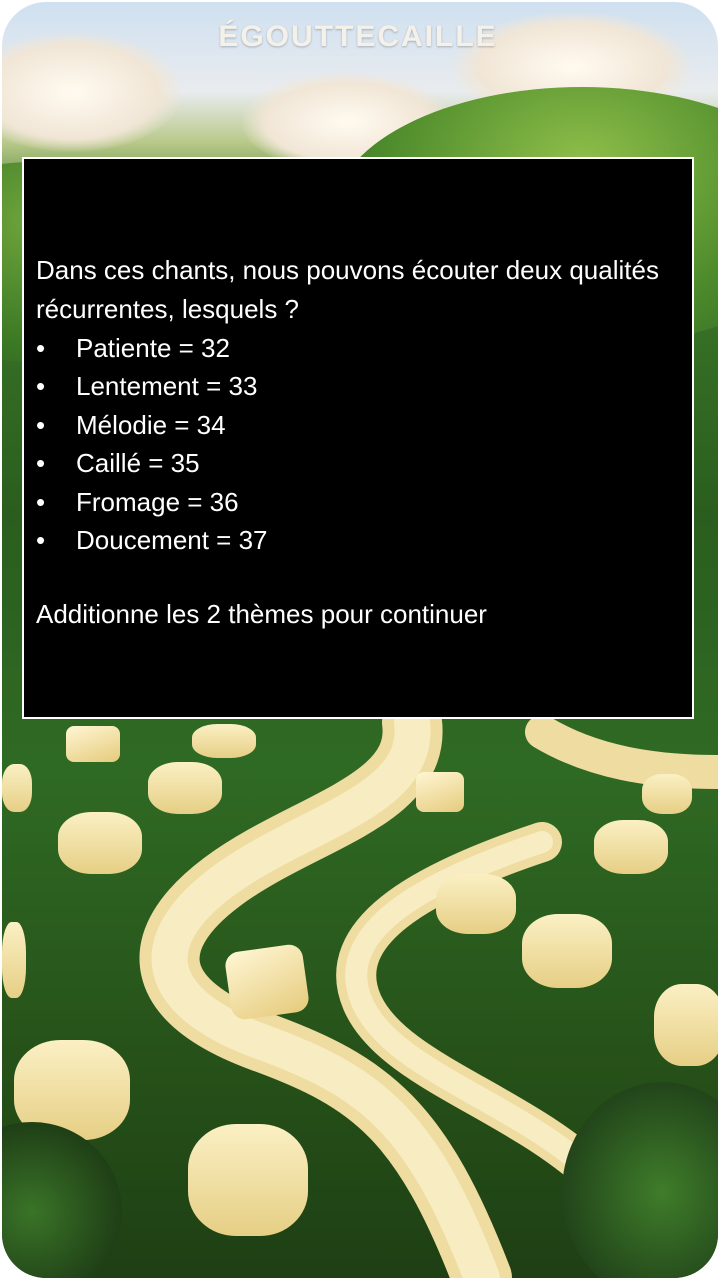  Describe the element at coordinates (157, 501) in the screenshot. I see `answer-option-label: Fromage = 36` at that location.